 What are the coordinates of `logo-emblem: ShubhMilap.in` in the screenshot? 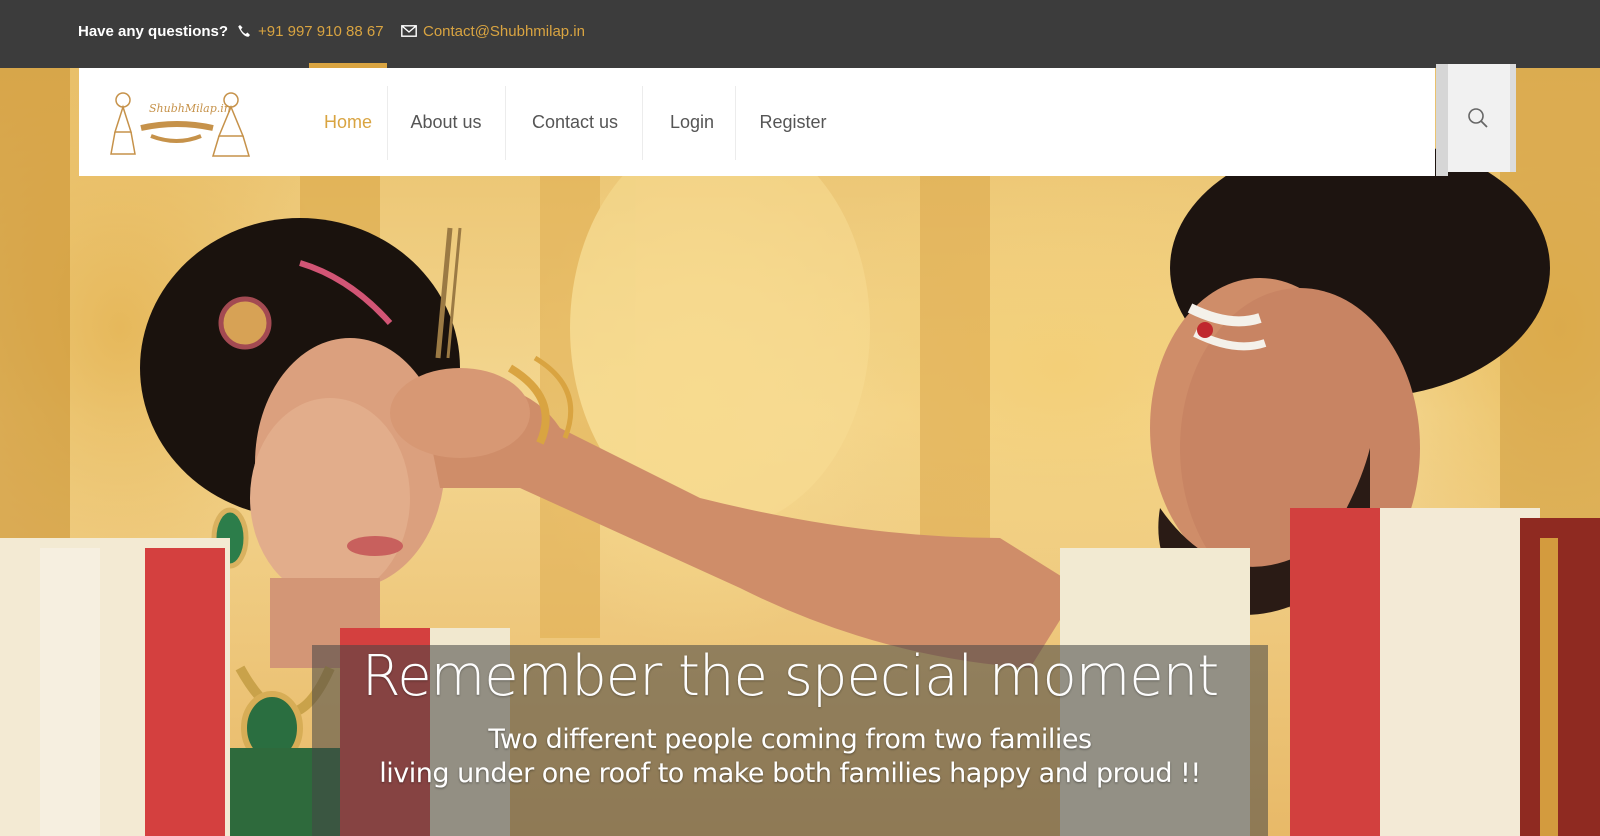 It's located at (180, 124).